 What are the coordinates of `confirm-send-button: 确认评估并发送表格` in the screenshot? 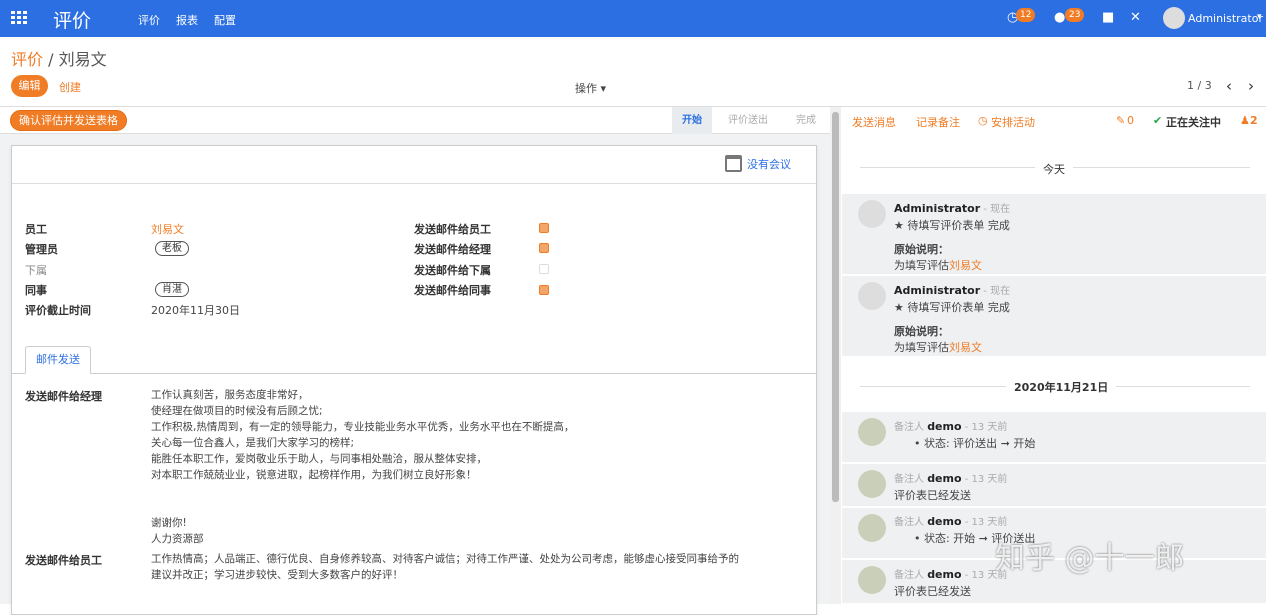 It's located at (68, 120).